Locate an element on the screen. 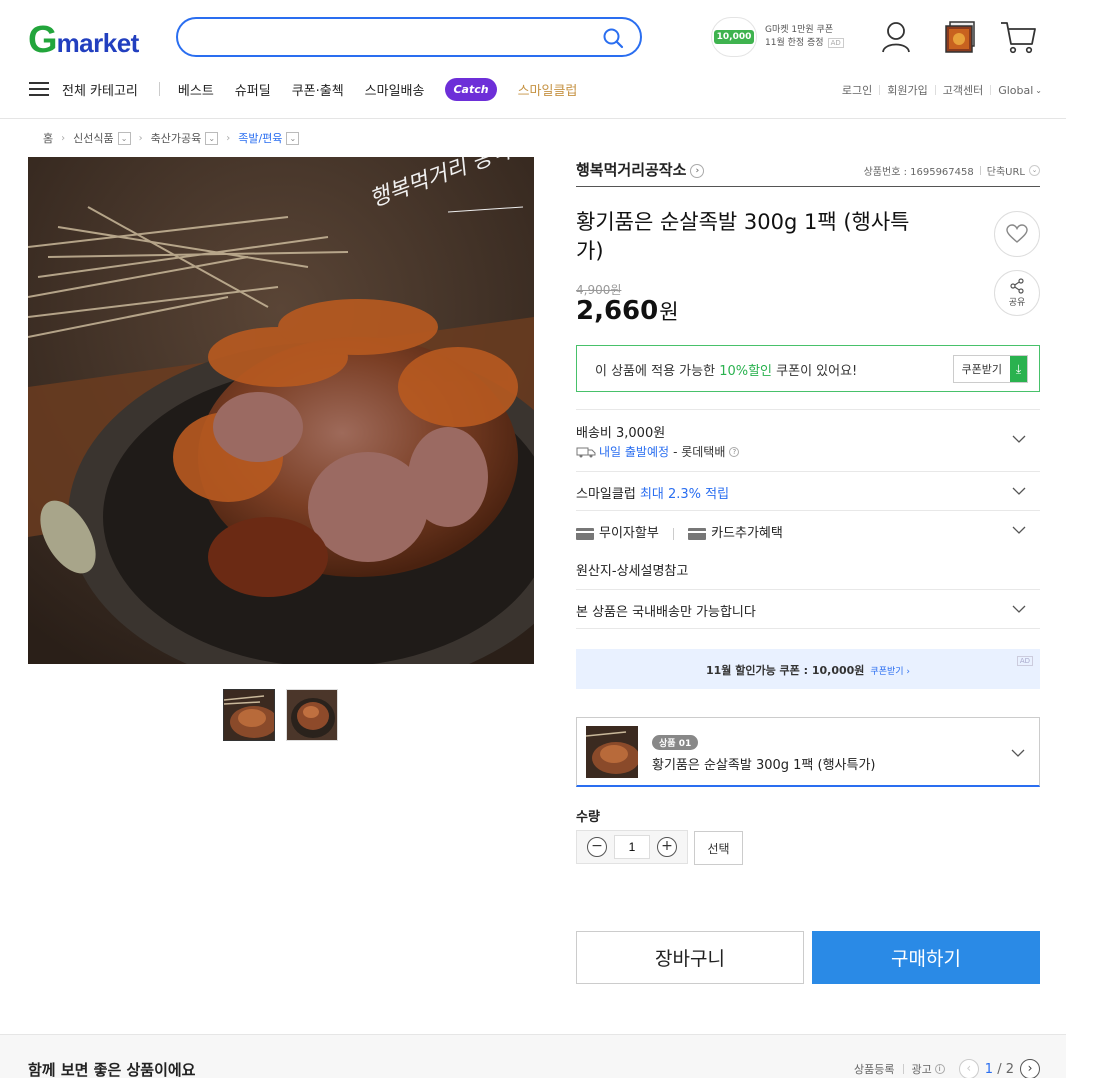 The image size is (1100, 1078). ad-banner-link: 쿠폰받기 › is located at coordinates (890, 672).